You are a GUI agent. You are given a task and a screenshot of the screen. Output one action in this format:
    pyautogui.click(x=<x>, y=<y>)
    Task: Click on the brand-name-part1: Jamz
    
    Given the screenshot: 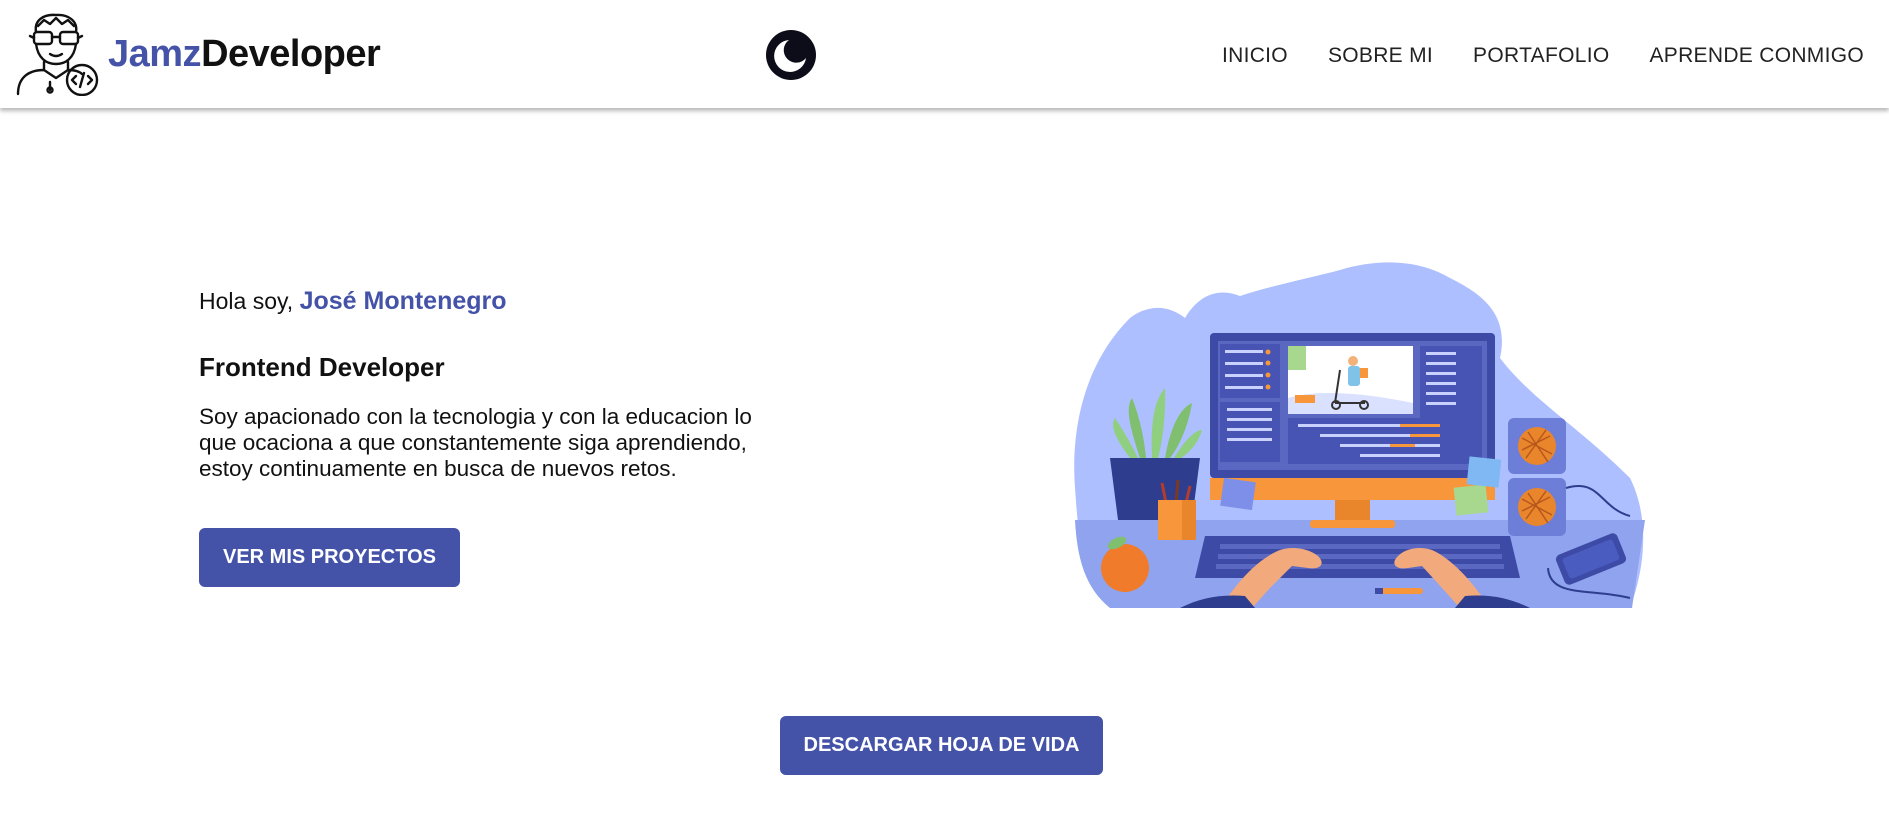 What is the action you would take?
    pyautogui.click(x=155, y=53)
    